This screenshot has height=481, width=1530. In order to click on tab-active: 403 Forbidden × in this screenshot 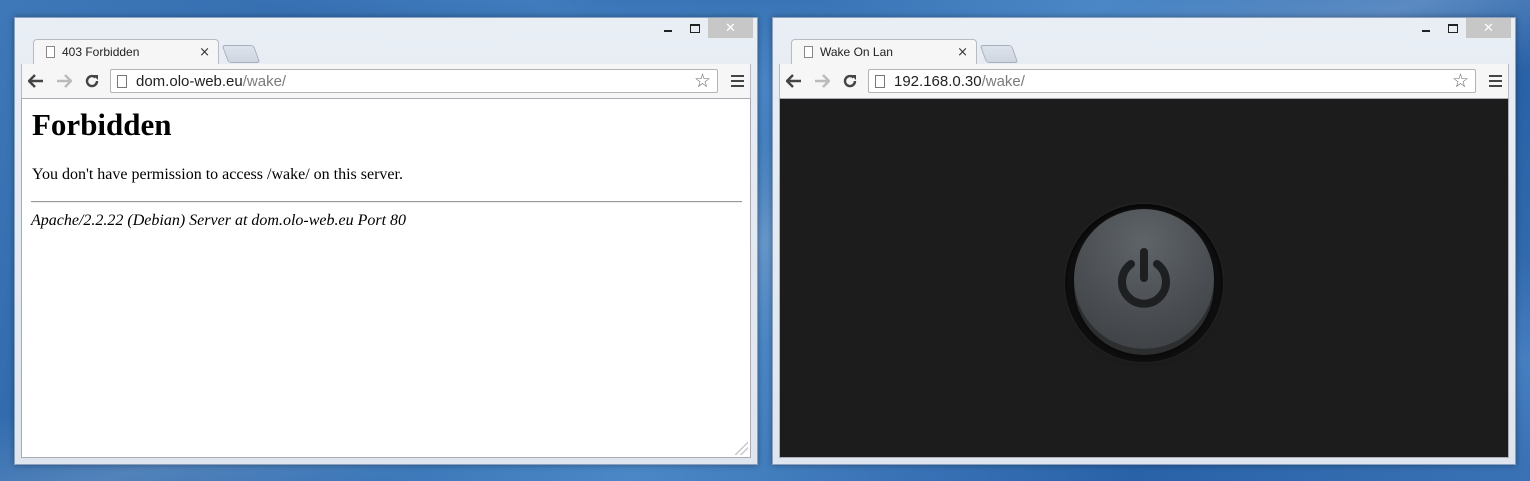, I will do `click(126, 51)`.